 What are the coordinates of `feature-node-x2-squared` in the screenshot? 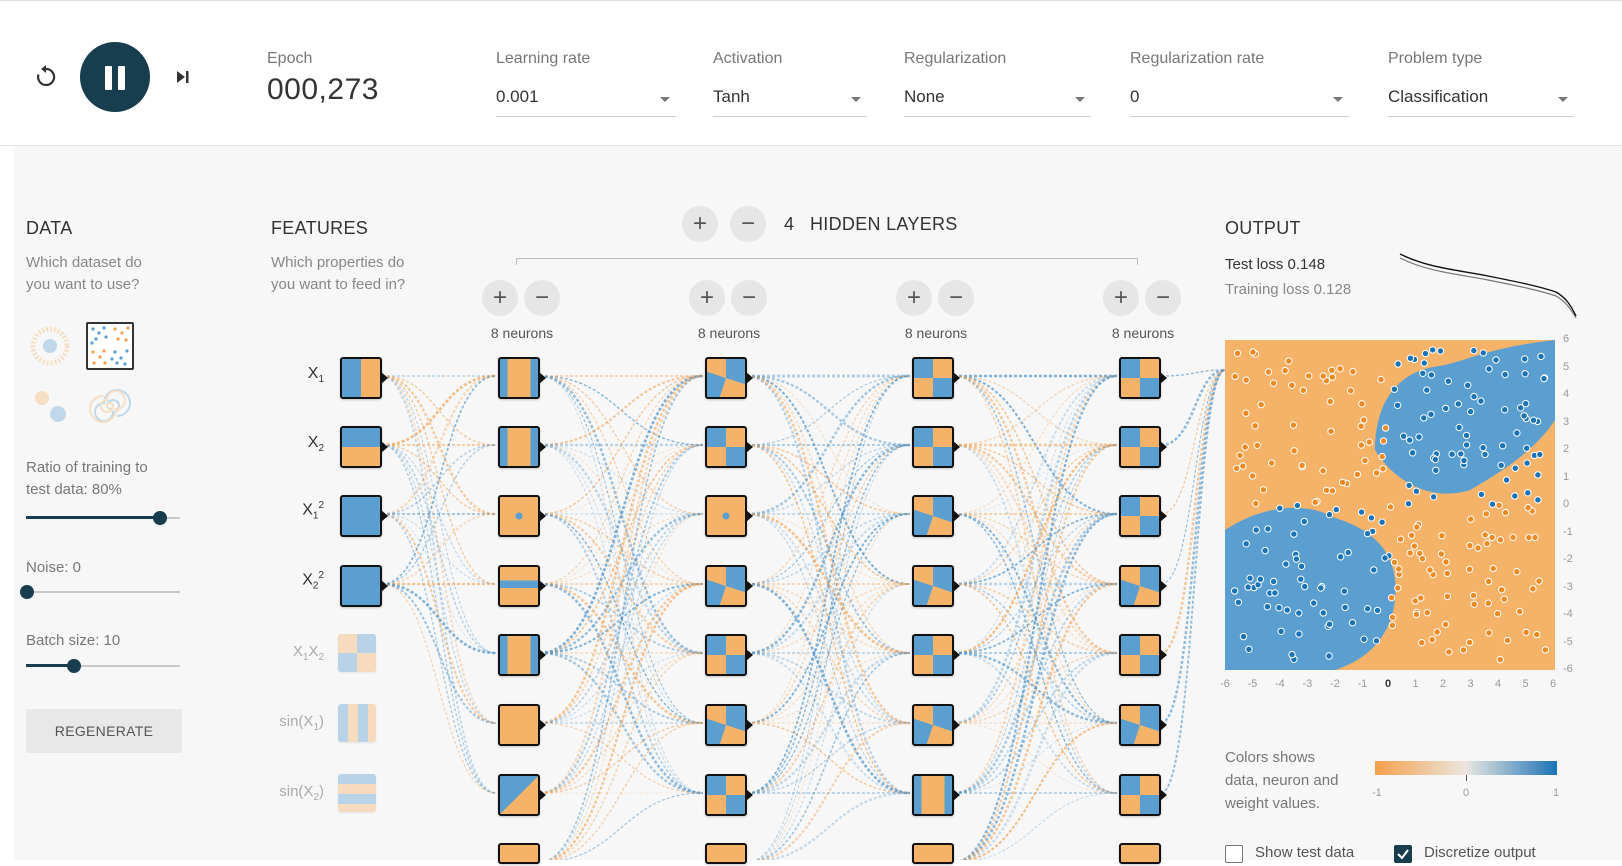 It's located at (364, 586).